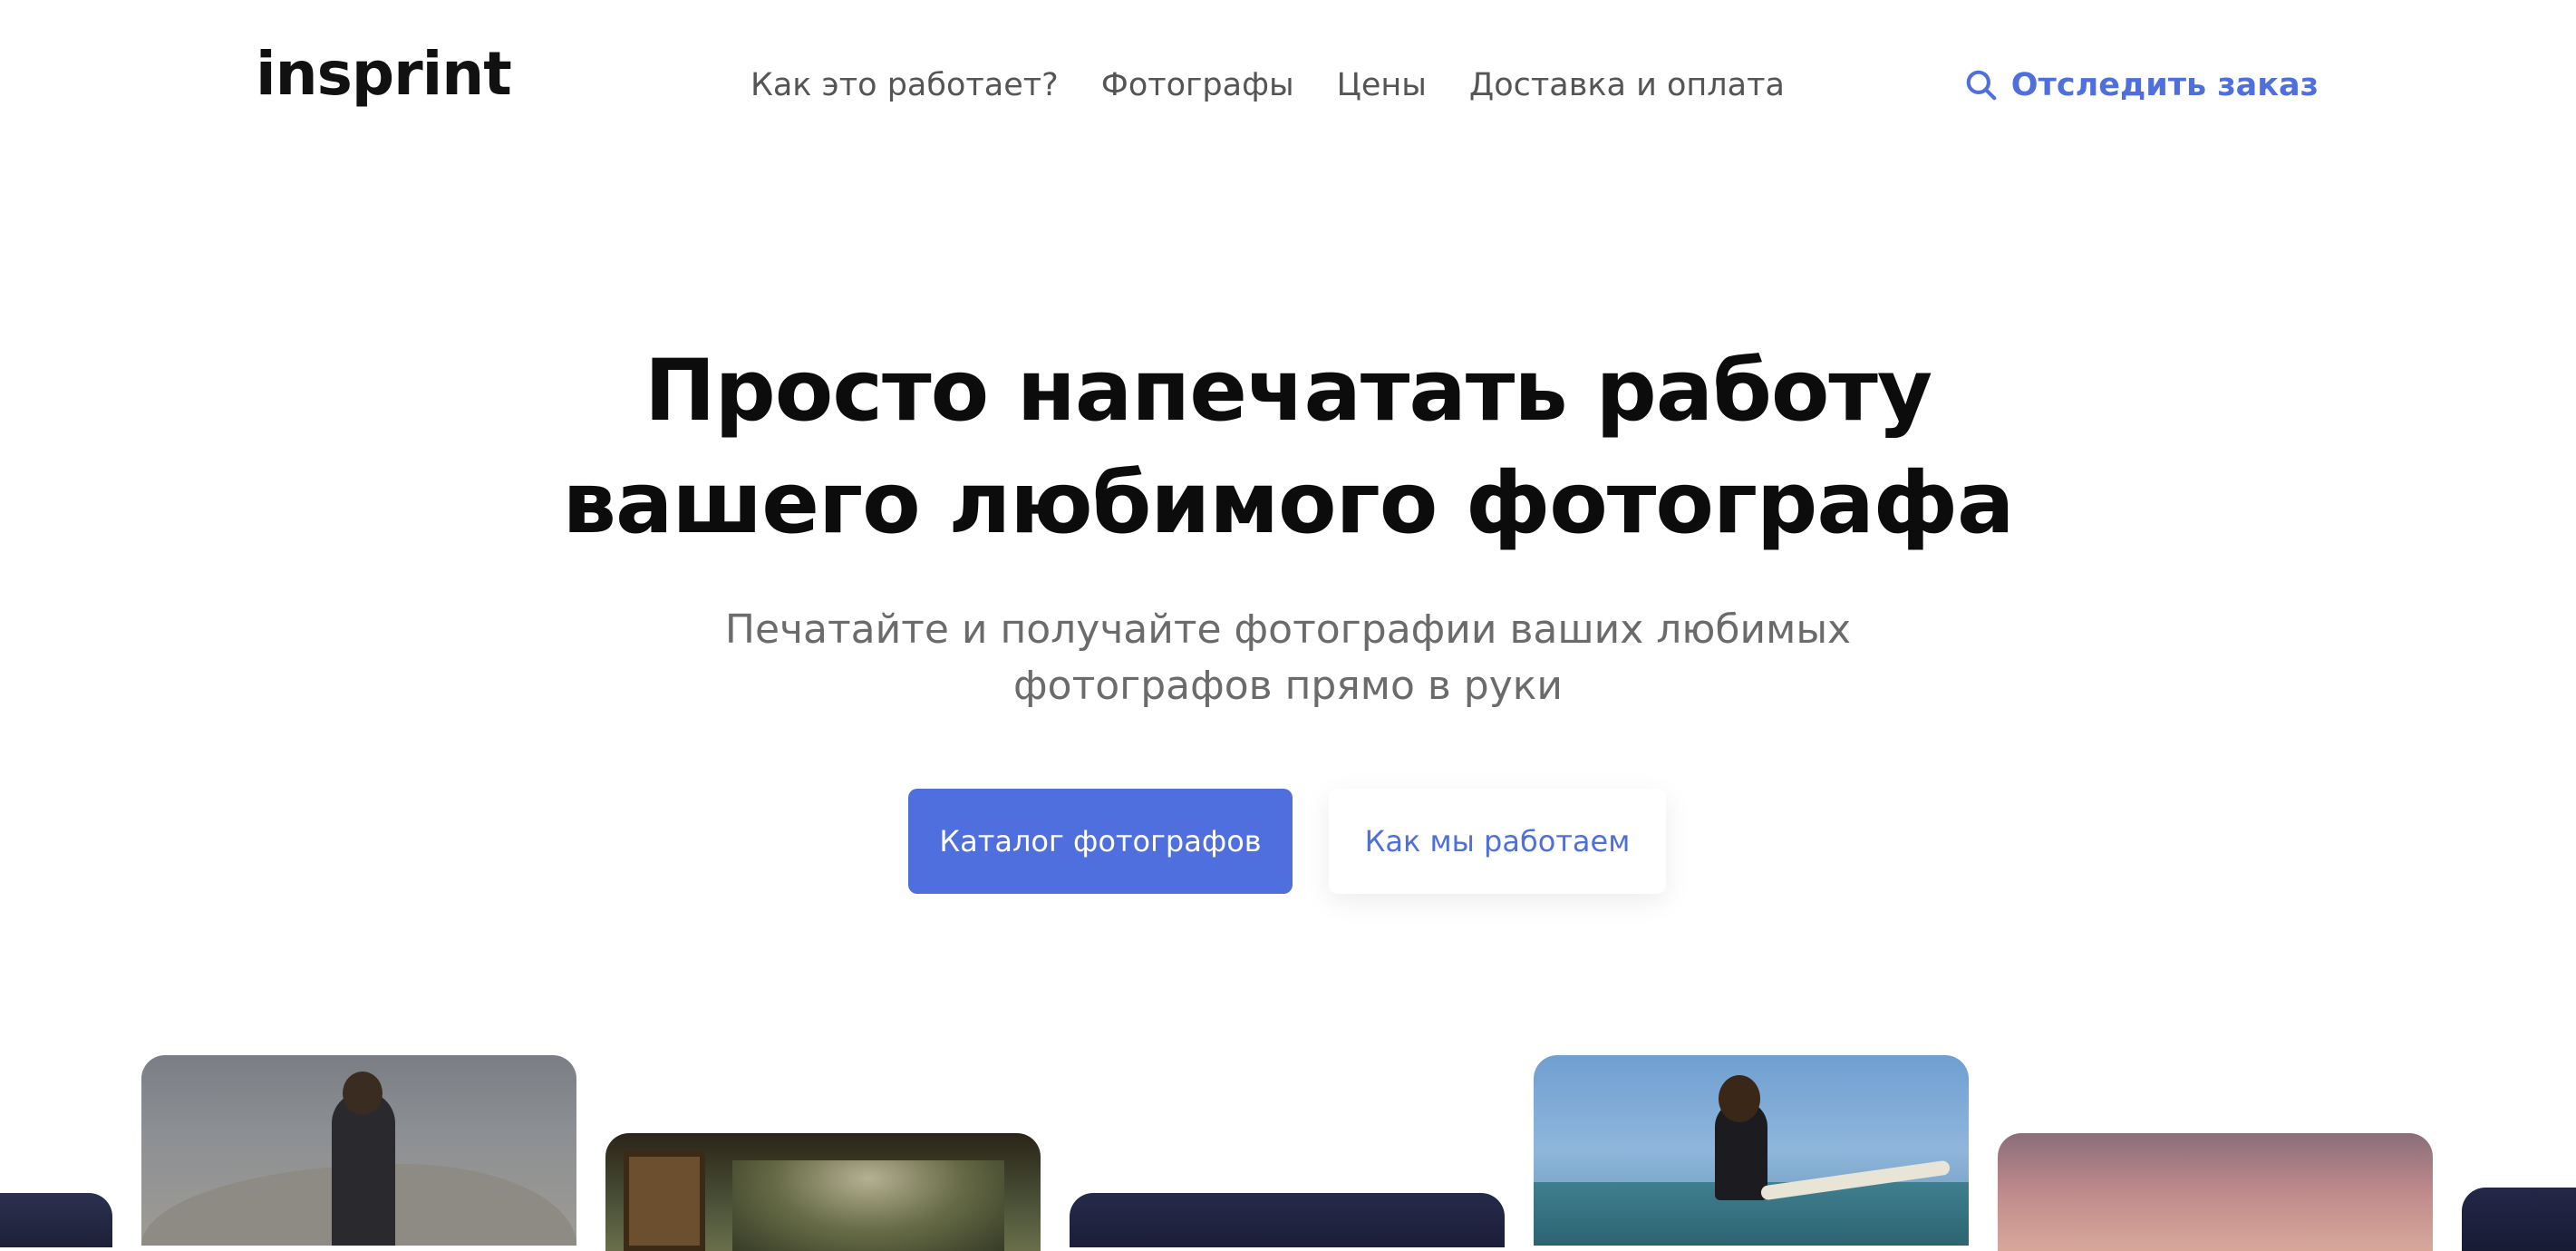 The width and height of the screenshot is (2576, 1251). What do you see at coordinates (664, 1201) in the screenshot?
I see `photo-door` at bounding box center [664, 1201].